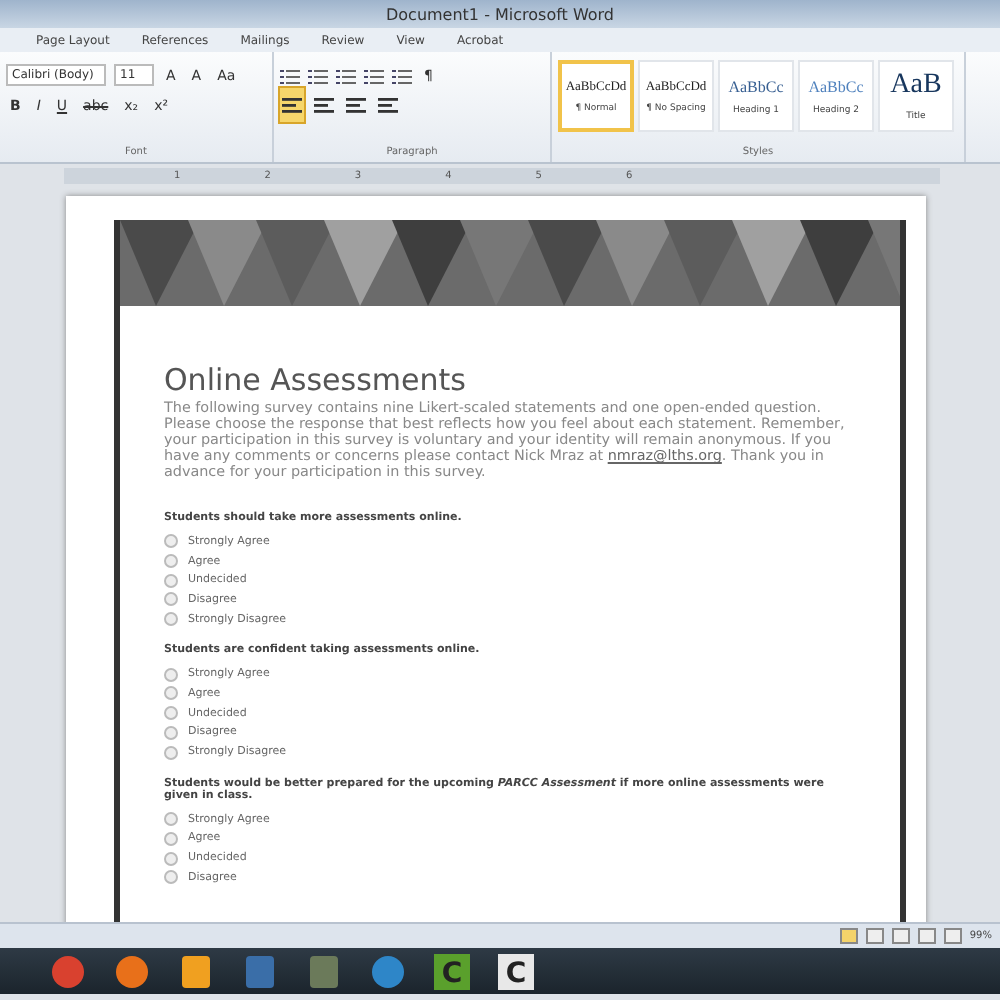  I want to click on document-title: Online Assessments, so click(316, 380).